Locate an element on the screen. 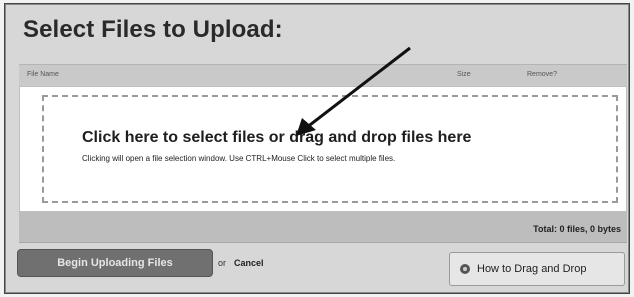  or-separator: or is located at coordinates (222, 263).